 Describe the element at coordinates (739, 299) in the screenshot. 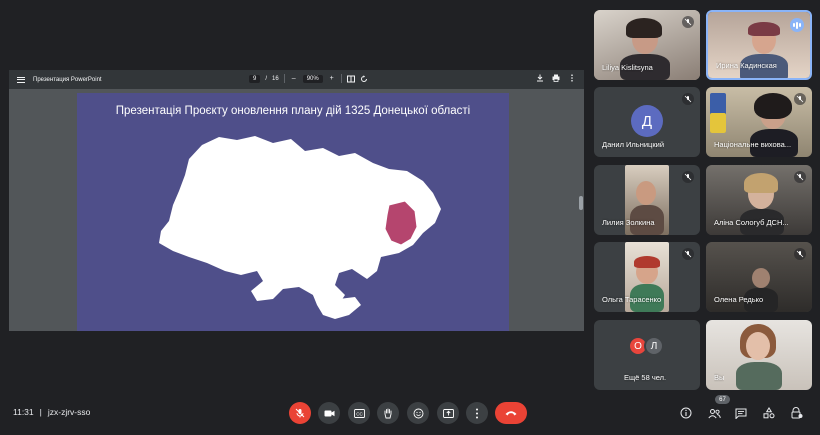

I see `participant-name: Олена Редько` at that location.